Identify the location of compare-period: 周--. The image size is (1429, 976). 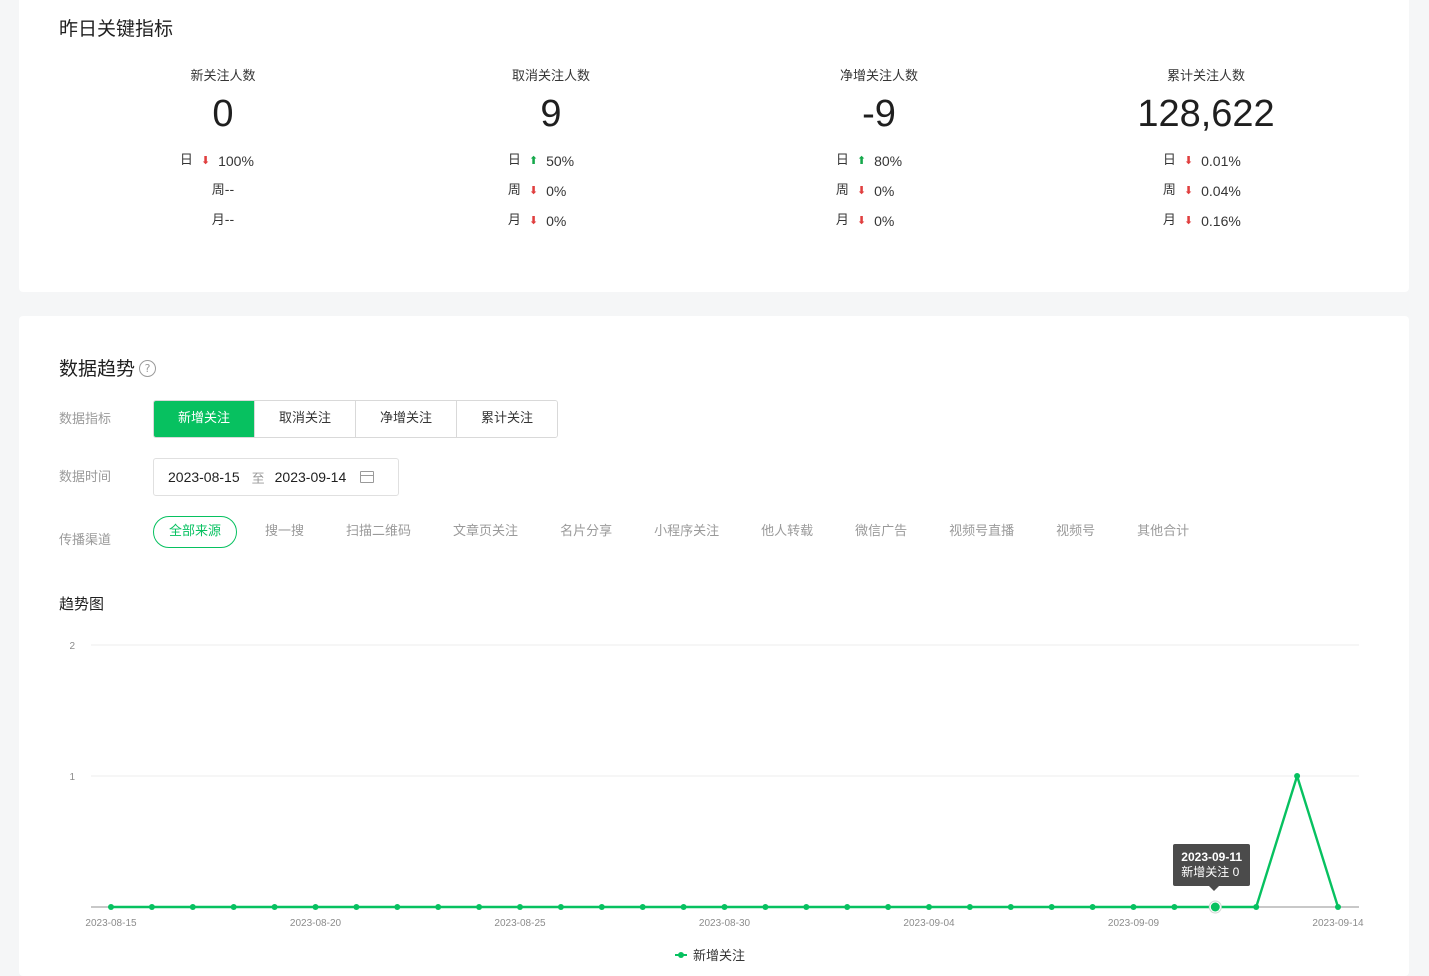
(223, 190).